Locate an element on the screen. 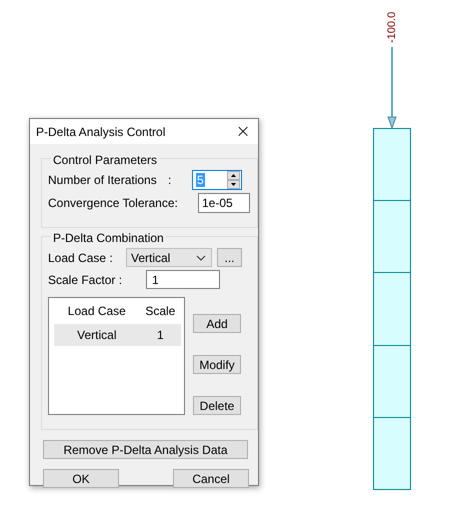 This screenshot has height=523, width=450. input-field: 1 is located at coordinates (183, 279).